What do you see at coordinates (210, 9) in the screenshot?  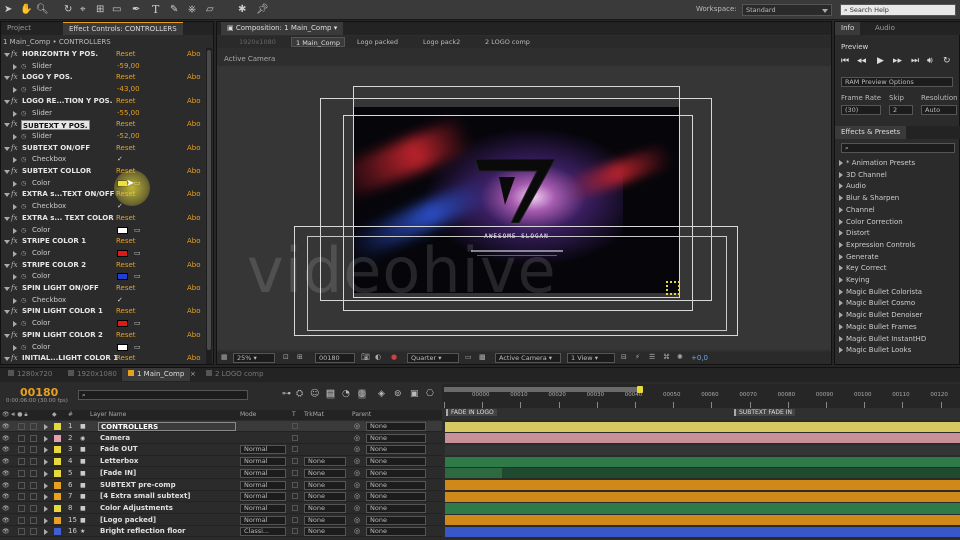 I see `eraser-tool-icon: ▱` at bounding box center [210, 9].